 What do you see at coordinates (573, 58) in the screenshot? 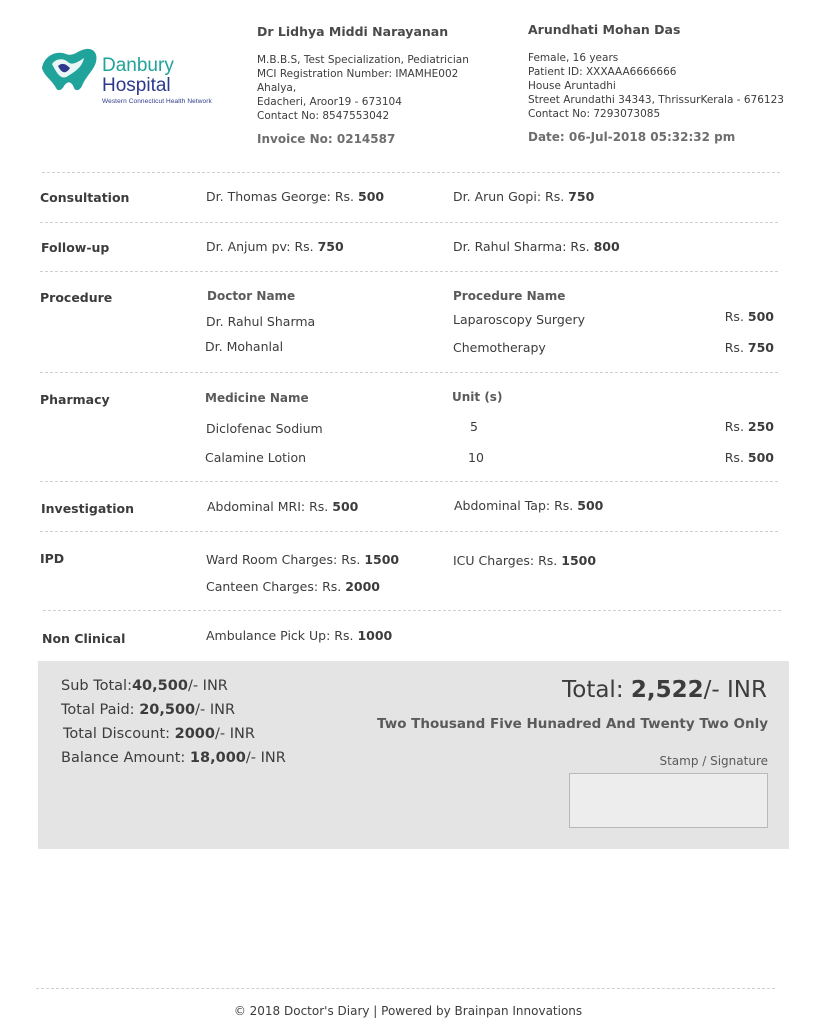
I see `patient-gender-age: Female, 16 years` at bounding box center [573, 58].